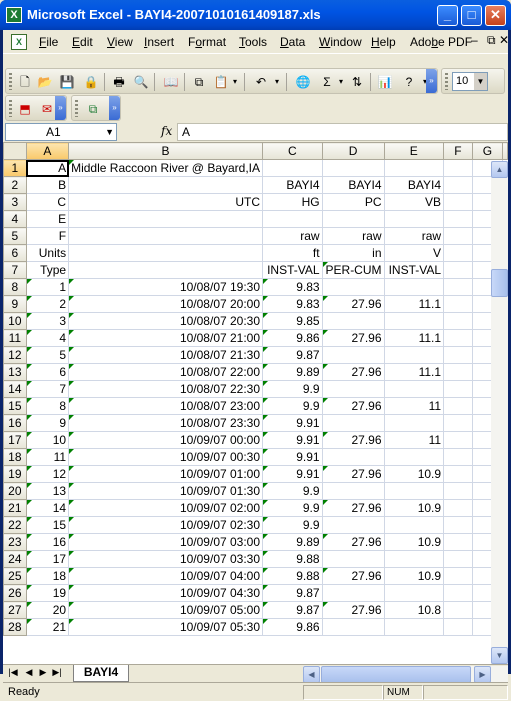  What do you see at coordinates (353, 355) in the screenshot?
I see `cell-d12` at bounding box center [353, 355].